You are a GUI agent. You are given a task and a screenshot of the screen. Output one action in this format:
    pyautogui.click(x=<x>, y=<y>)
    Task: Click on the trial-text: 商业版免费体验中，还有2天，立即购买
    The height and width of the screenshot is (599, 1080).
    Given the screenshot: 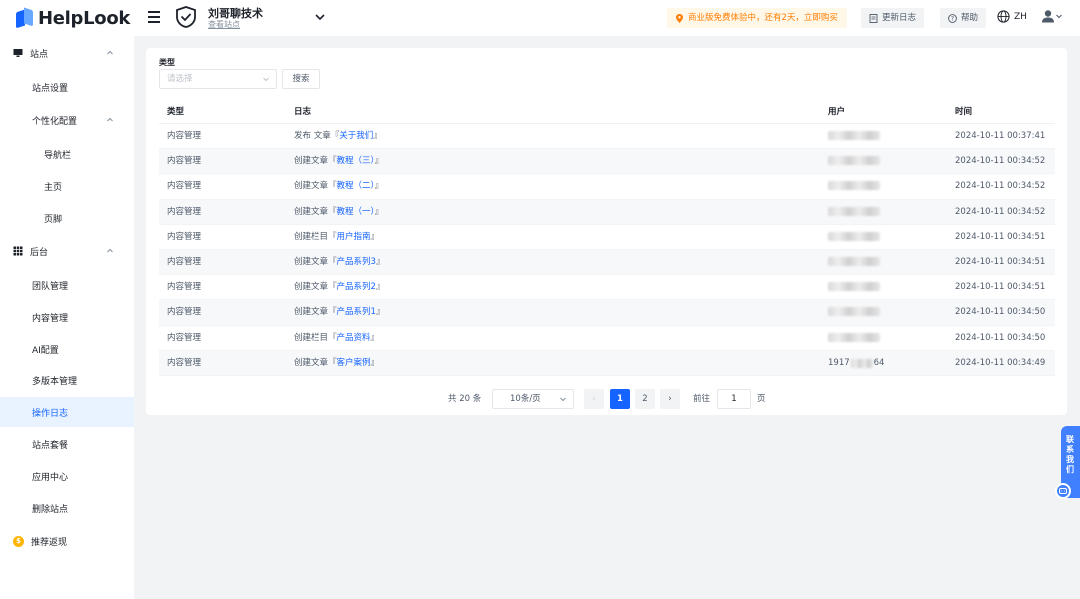 What is the action you would take?
    pyautogui.click(x=763, y=18)
    